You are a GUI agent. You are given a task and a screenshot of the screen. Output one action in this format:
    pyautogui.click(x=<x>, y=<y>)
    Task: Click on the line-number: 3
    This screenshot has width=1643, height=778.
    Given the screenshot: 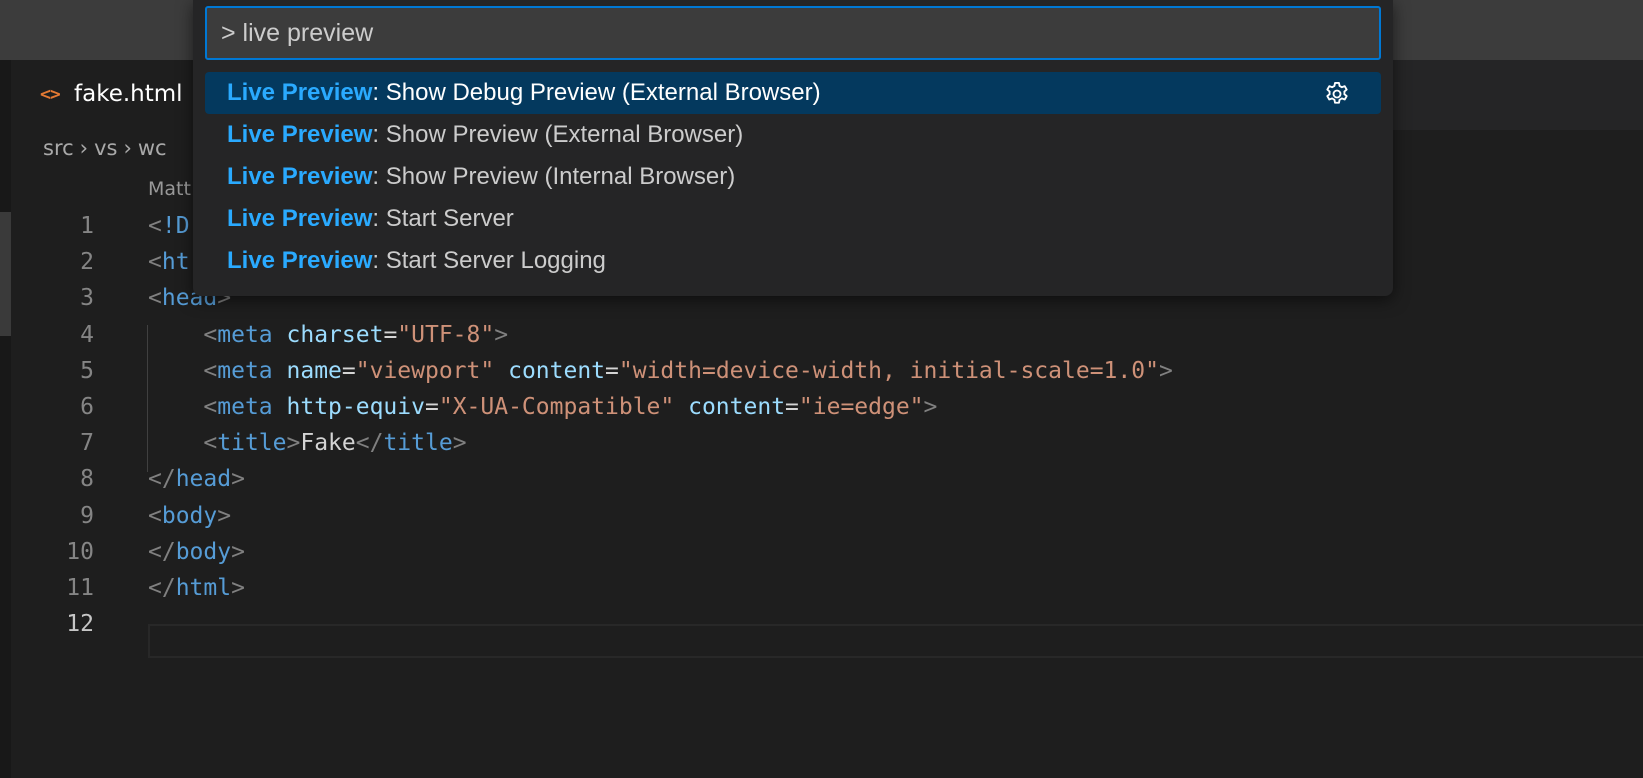 What is the action you would take?
    pyautogui.click(x=87, y=298)
    